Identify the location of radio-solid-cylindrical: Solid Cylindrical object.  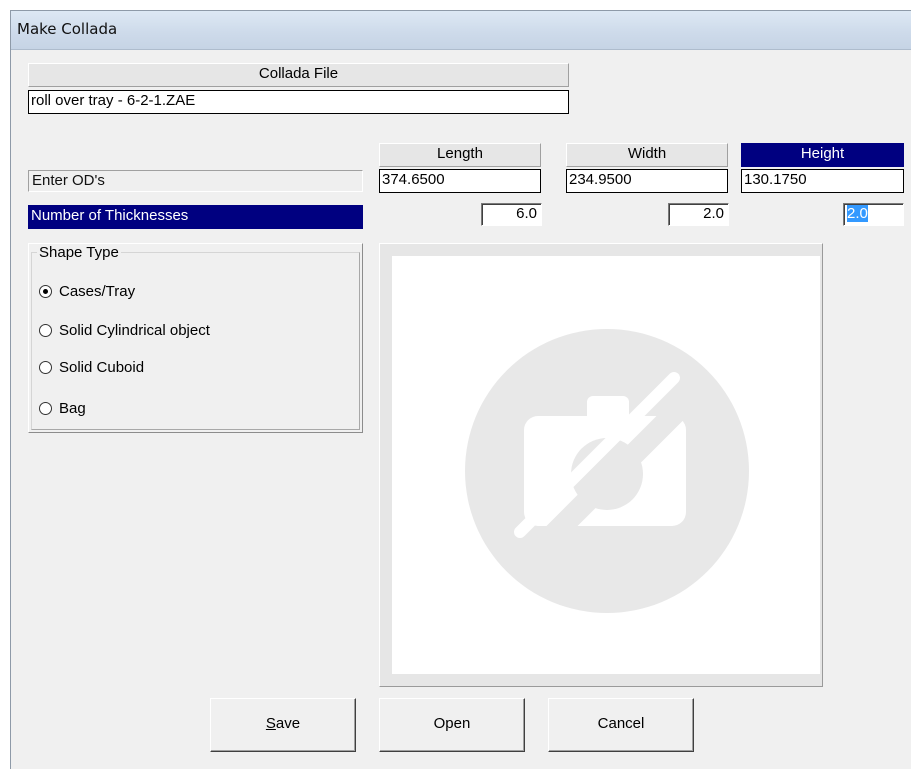
(124, 331).